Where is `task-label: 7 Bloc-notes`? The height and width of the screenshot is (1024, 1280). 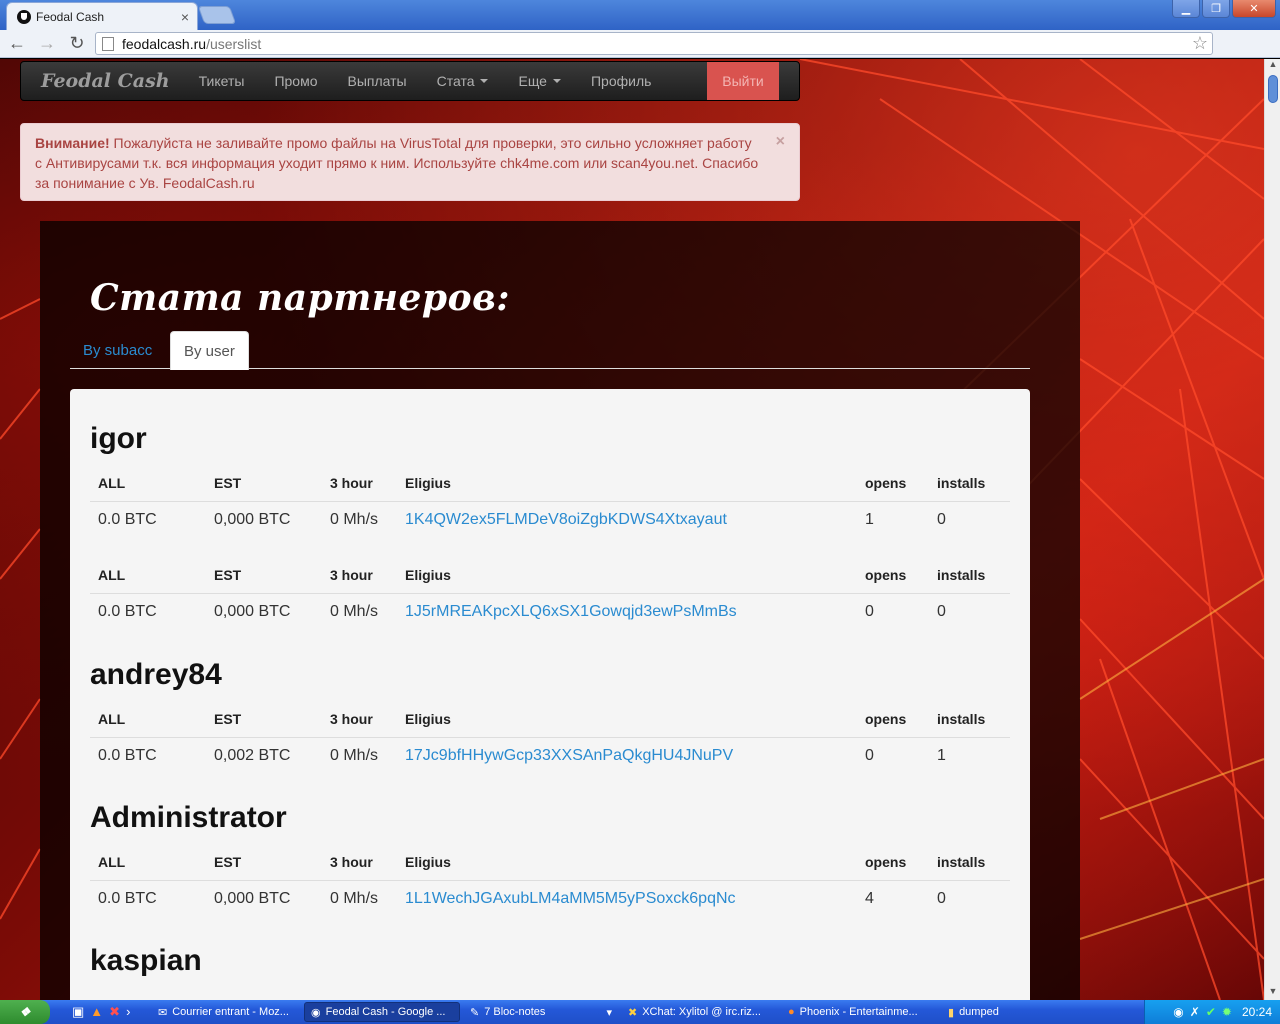
task-label: 7 Bloc-notes is located at coordinates (515, 1012).